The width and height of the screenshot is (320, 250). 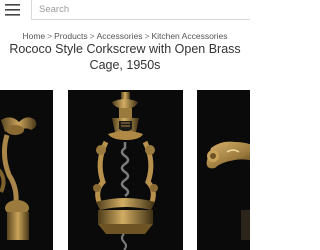 What do you see at coordinates (189, 36) in the screenshot?
I see `breadcrumb-kitchen-accessories: Kitchen Accessories` at bounding box center [189, 36].